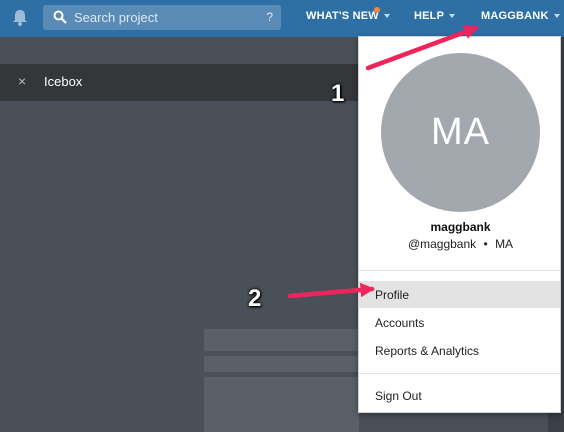  What do you see at coordinates (422, 48) in the screenshot?
I see `arrow-to-user-menu` at bounding box center [422, 48].